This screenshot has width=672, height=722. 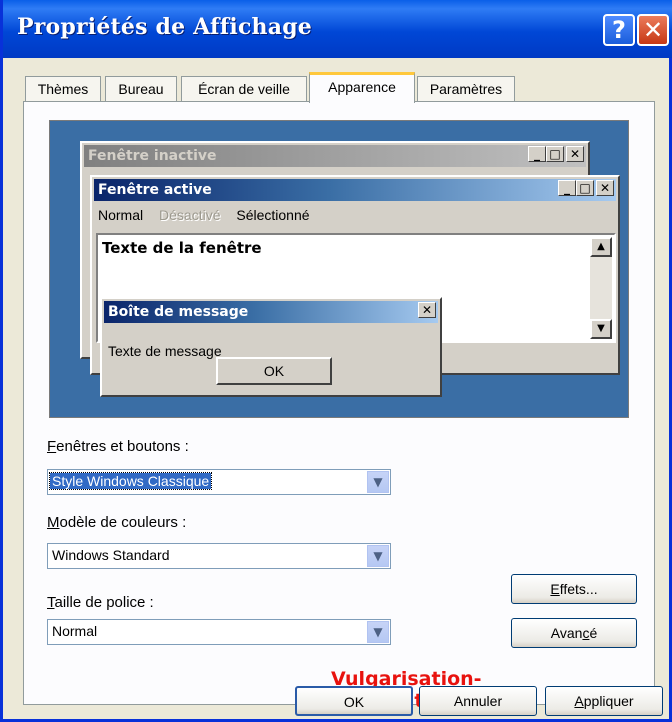 What do you see at coordinates (141, 89) in the screenshot?
I see `tab-desktop: Bureau` at bounding box center [141, 89].